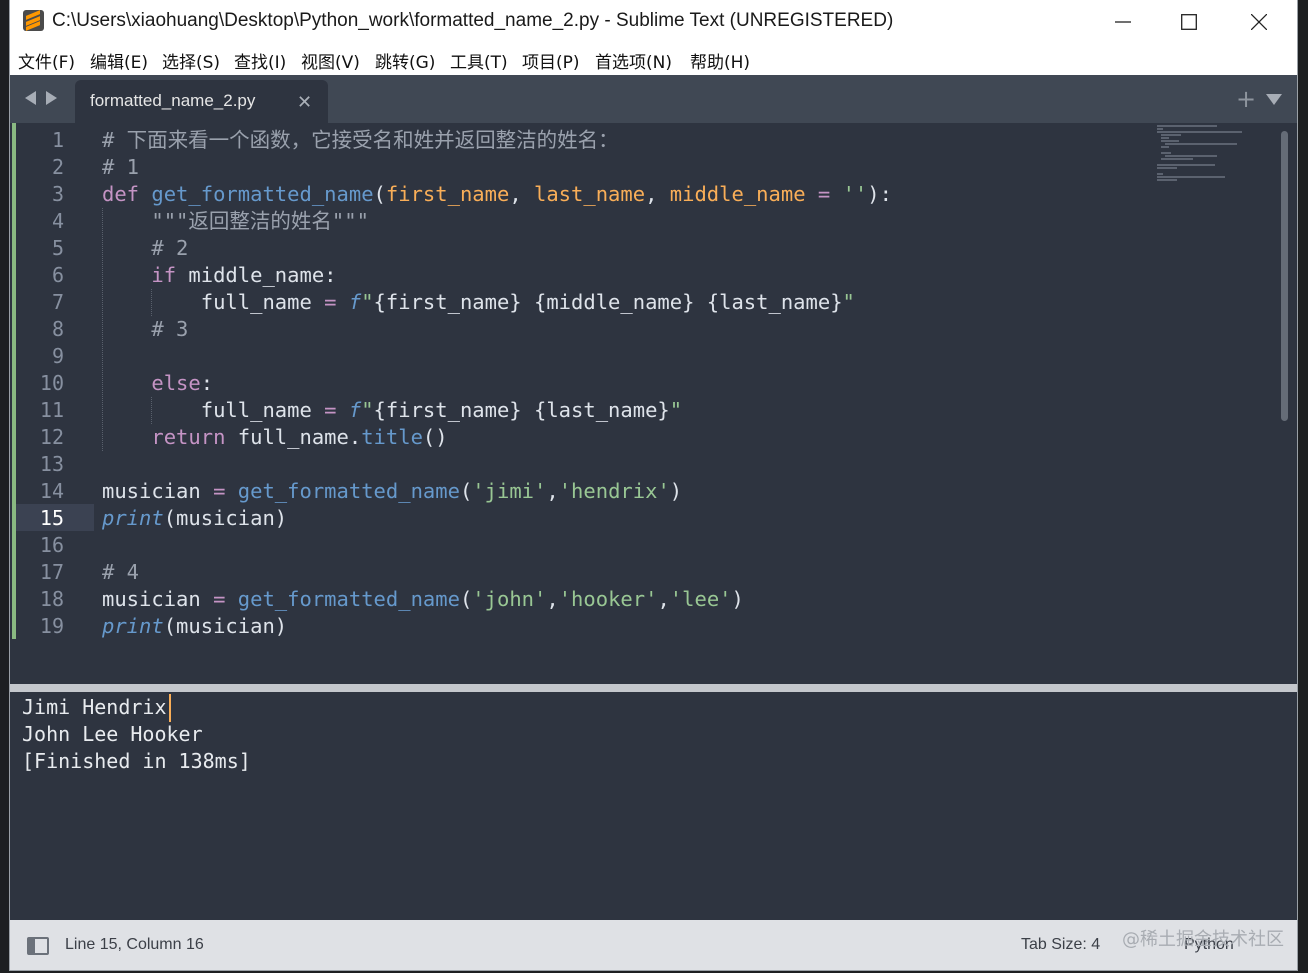 The height and width of the screenshot is (973, 1308). Describe the element at coordinates (590, 194) in the screenshot. I see `code-token: last_name` at that location.